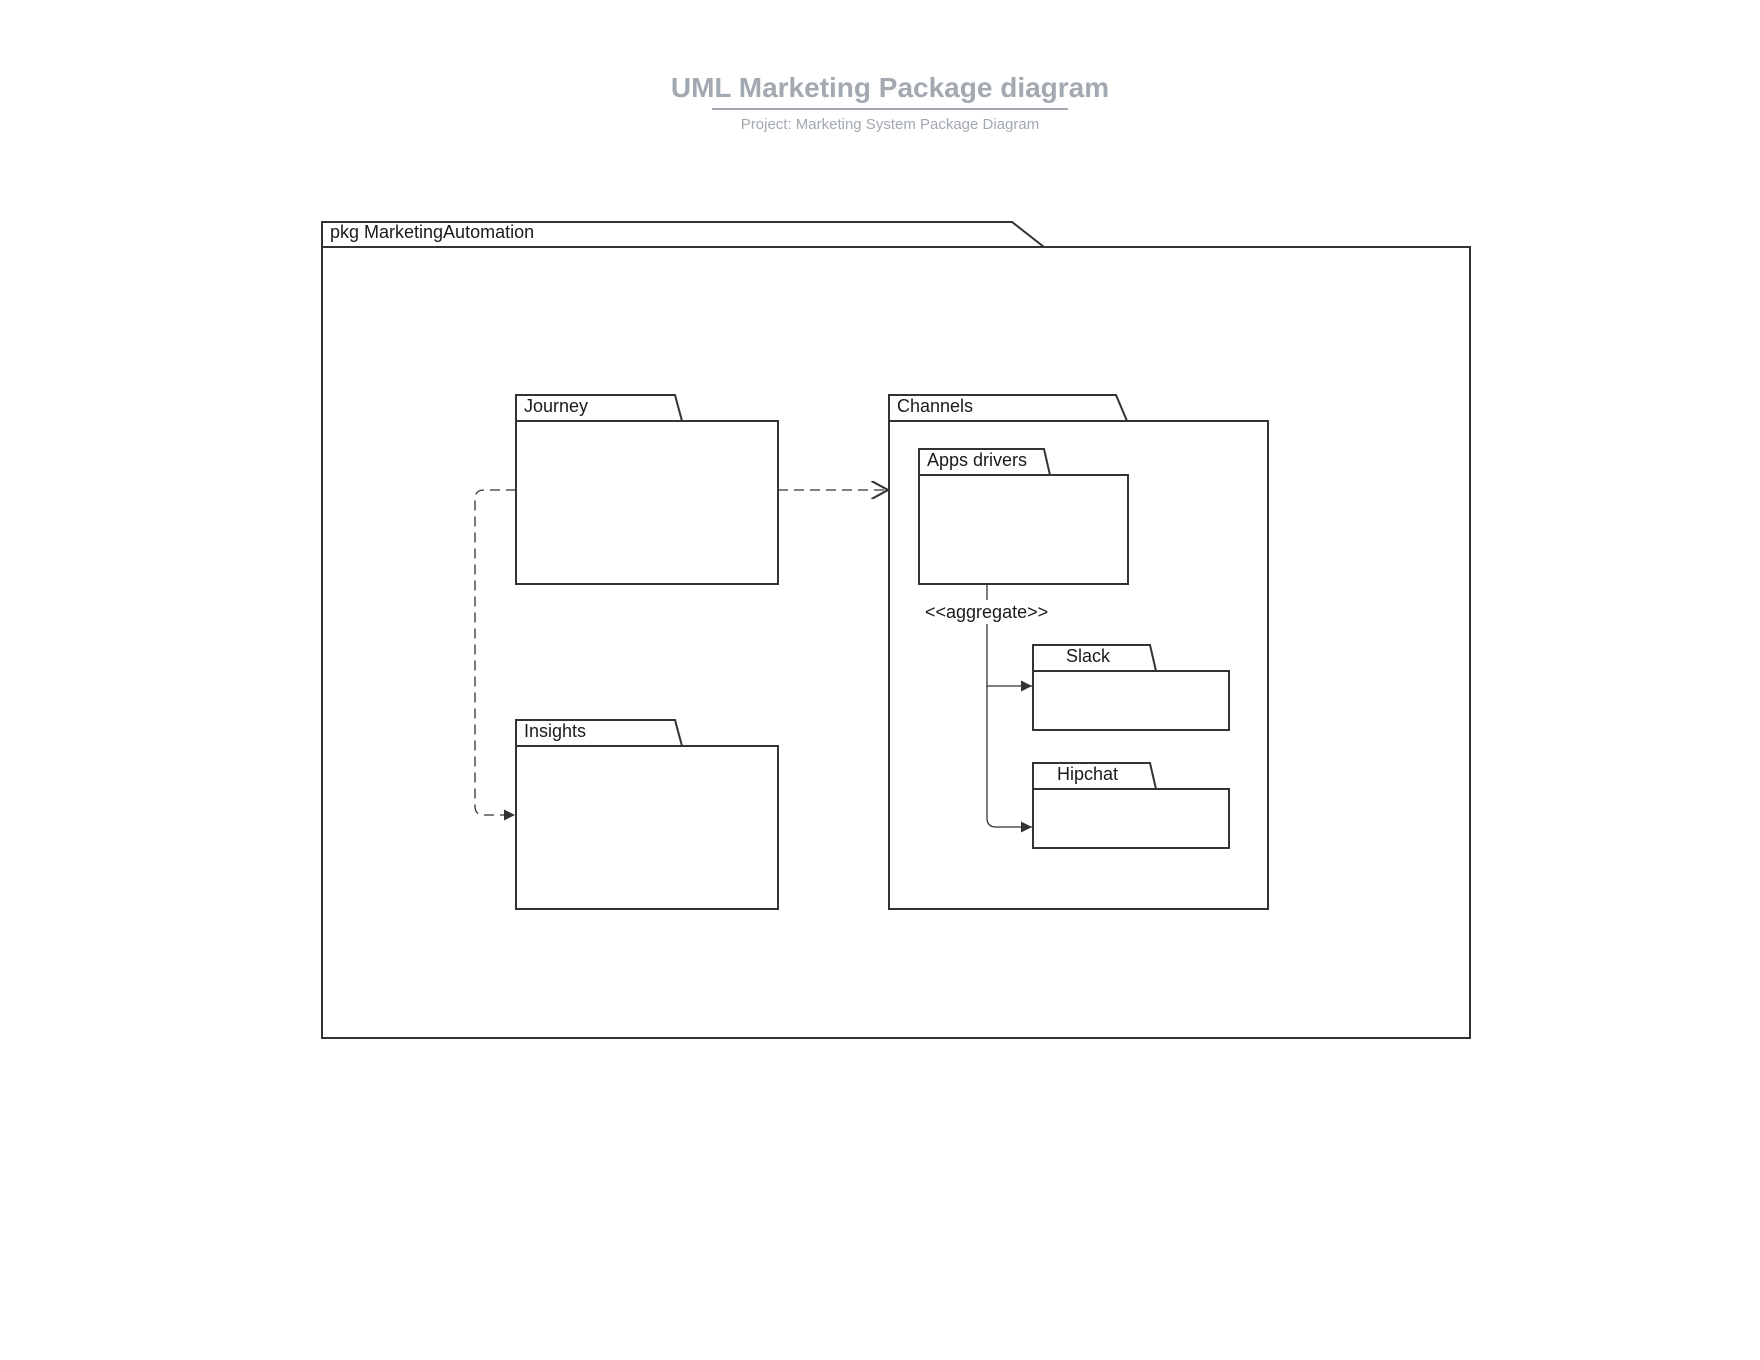  Describe the element at coordinates (986, 612) in the screenshot. I see `aggregate-label: <<aggregate>>` at that location.